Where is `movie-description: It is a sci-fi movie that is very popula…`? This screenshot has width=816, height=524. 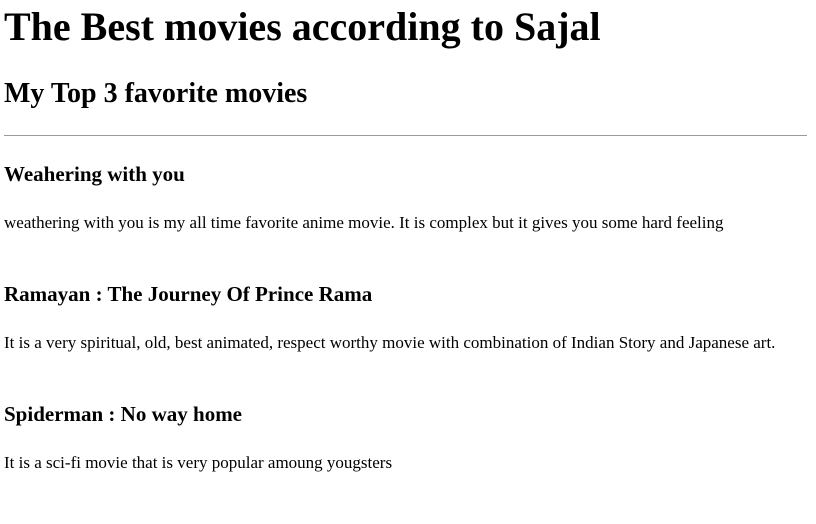 movie-description: It is a sci-fi movie that is very popula… is located at coordinates (198, 462).